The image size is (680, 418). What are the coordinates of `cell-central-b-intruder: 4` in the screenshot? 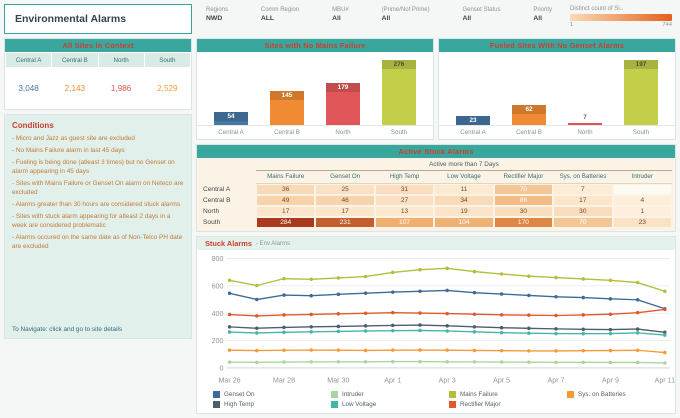 It's located at (642, 200).